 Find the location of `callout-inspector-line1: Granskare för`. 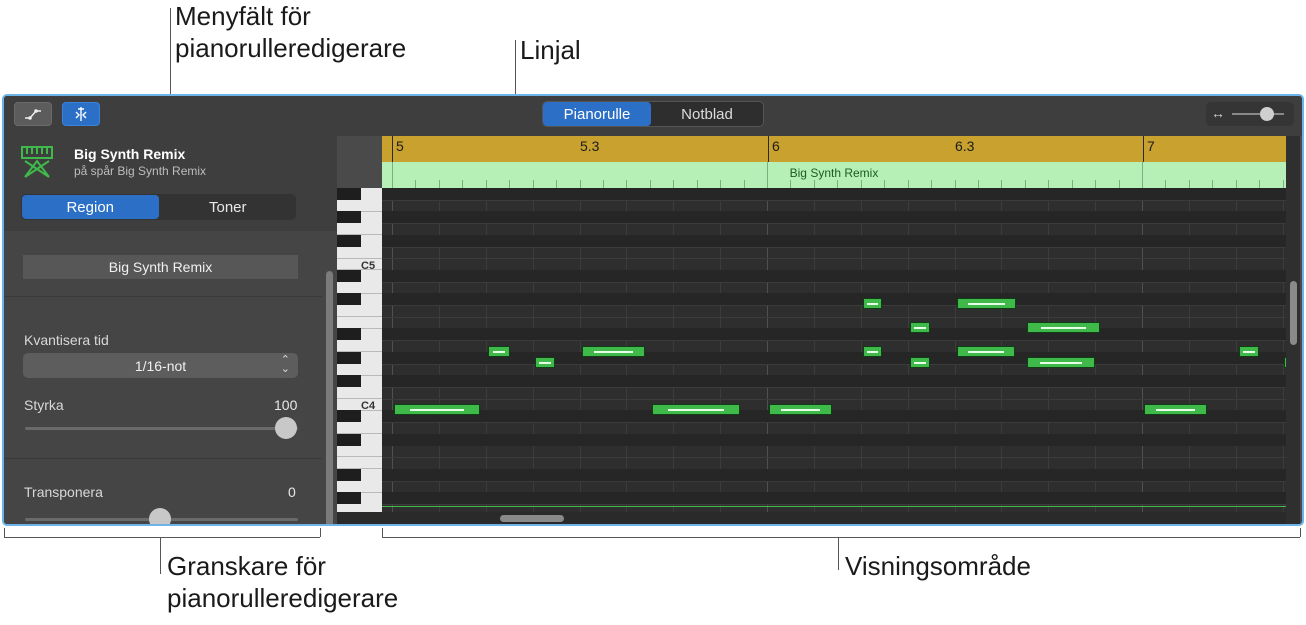

callout-inspector-line1: Granskare för is located at coordinates (246, 566).